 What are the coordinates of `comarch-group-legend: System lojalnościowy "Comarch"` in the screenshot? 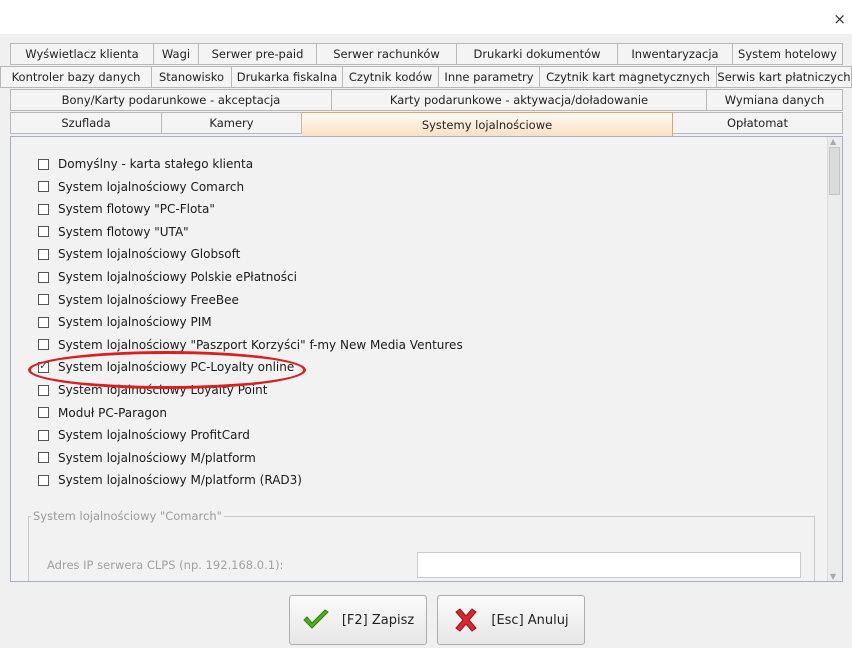 It's located at (127, 516).